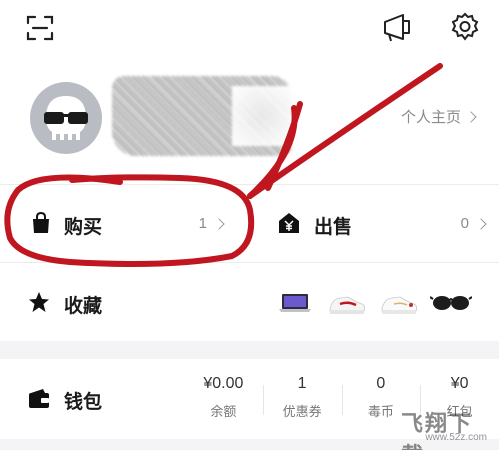 The width and height of the screenshot is (499, 450). Describe the element at coordinates (451, 302) in the screenshot. I see `sunglasses-thumbnail` at that location.